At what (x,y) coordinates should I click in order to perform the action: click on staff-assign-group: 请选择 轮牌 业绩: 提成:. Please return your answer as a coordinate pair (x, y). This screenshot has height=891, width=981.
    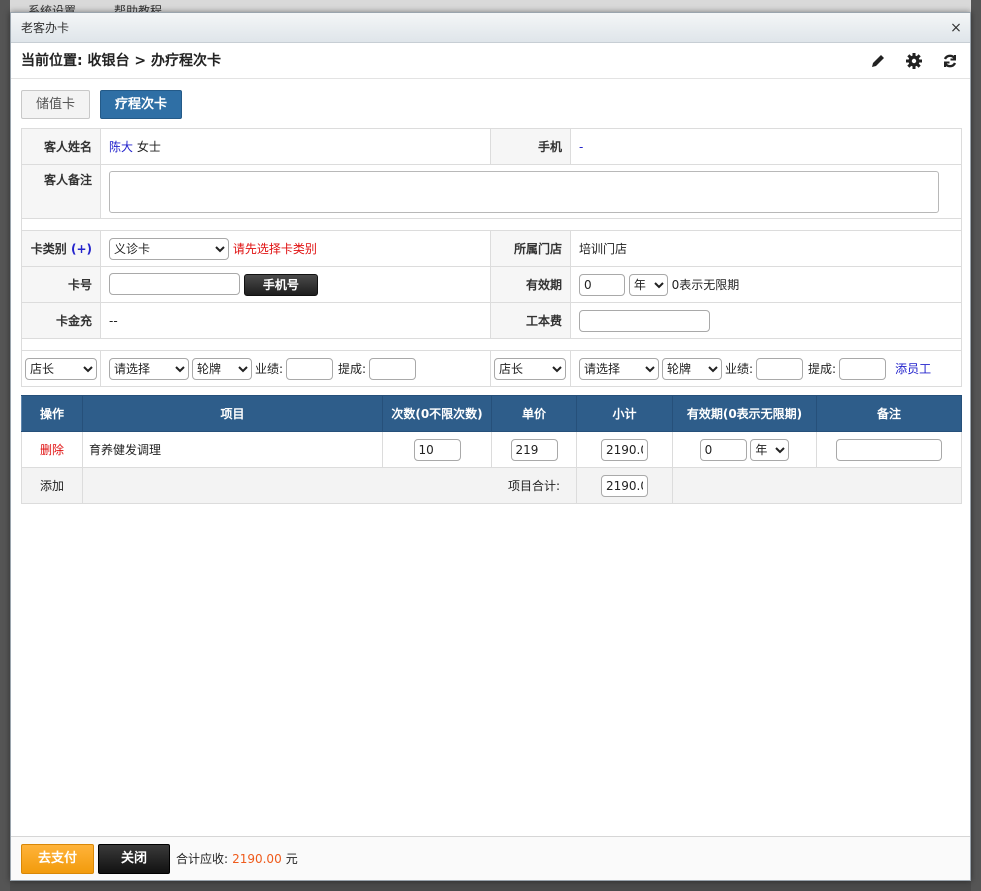
    Looking at the image, I should click on (295, 368).